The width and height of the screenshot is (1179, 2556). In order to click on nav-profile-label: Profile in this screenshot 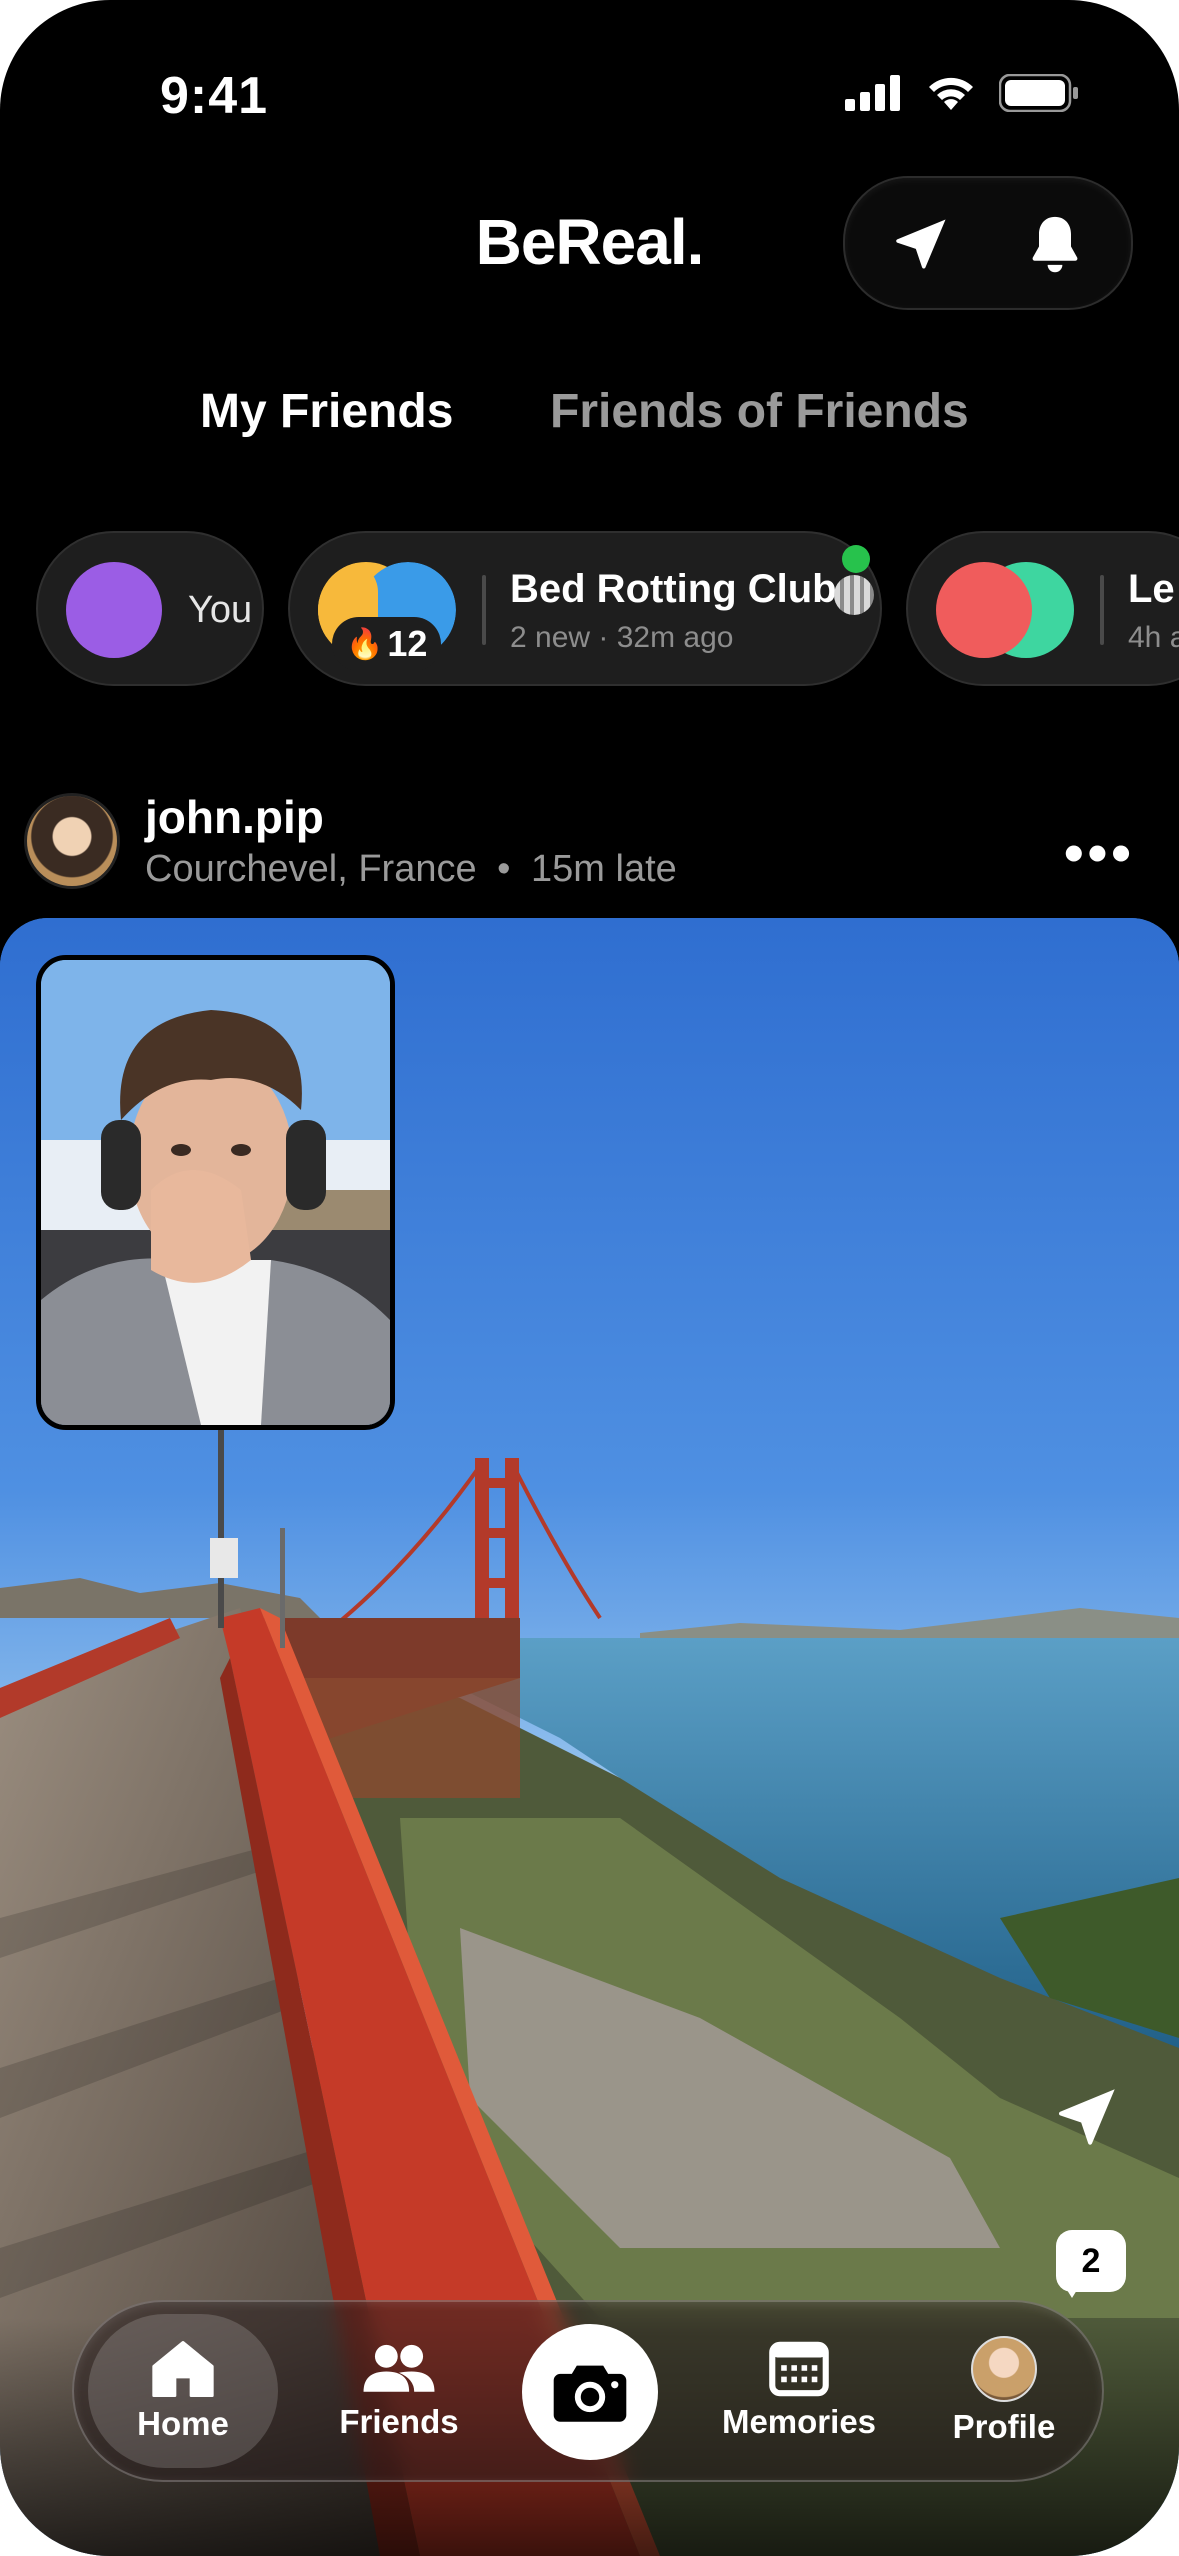, I will do `click(1004, 2426)`.